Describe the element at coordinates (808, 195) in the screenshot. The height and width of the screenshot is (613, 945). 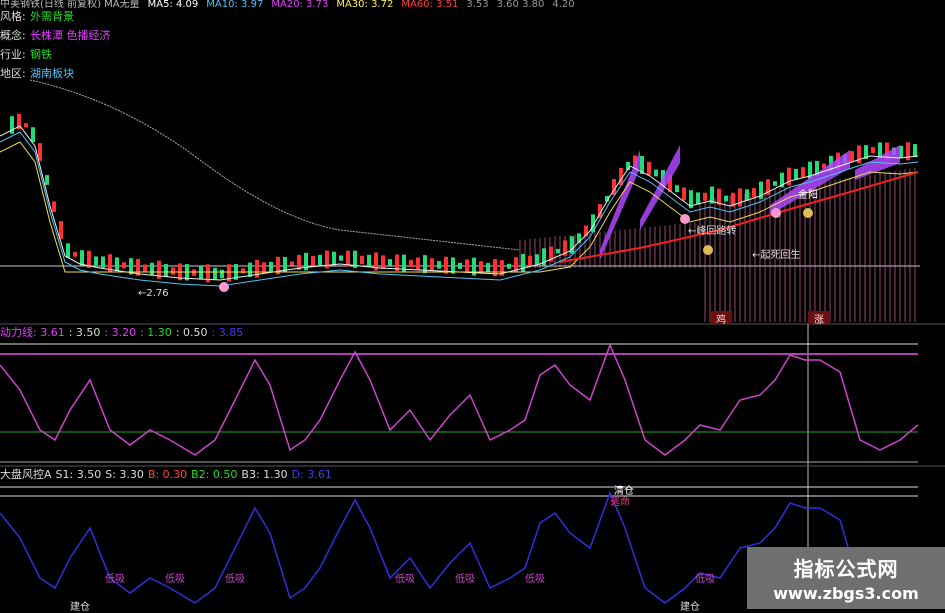
I see `jinyang-label: 金阳` at that location.